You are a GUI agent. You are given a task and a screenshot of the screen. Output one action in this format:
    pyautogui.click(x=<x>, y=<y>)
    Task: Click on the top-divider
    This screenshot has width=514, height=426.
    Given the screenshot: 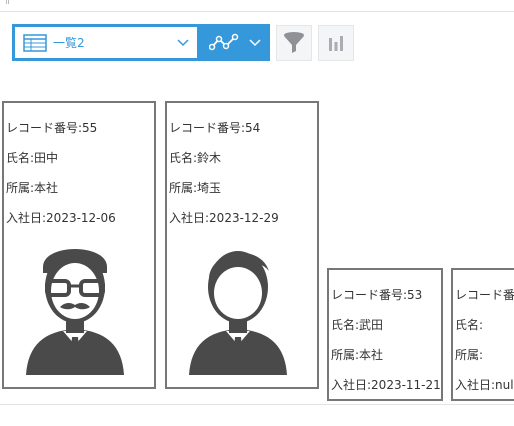 What is the action you would take?
    pyautogui.click(x=257, y=11)
    